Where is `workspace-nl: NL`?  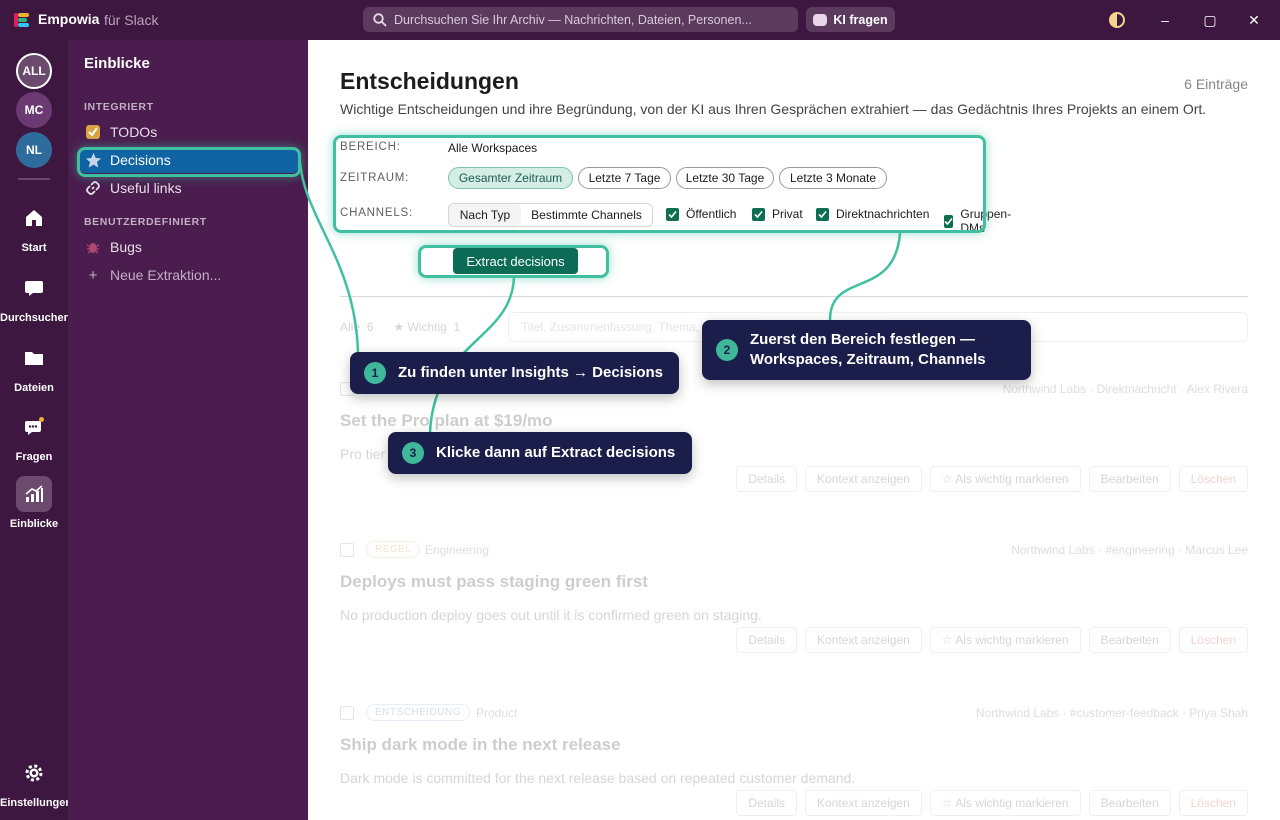
workspace-nl: NL is located at coordinates (34, 150).